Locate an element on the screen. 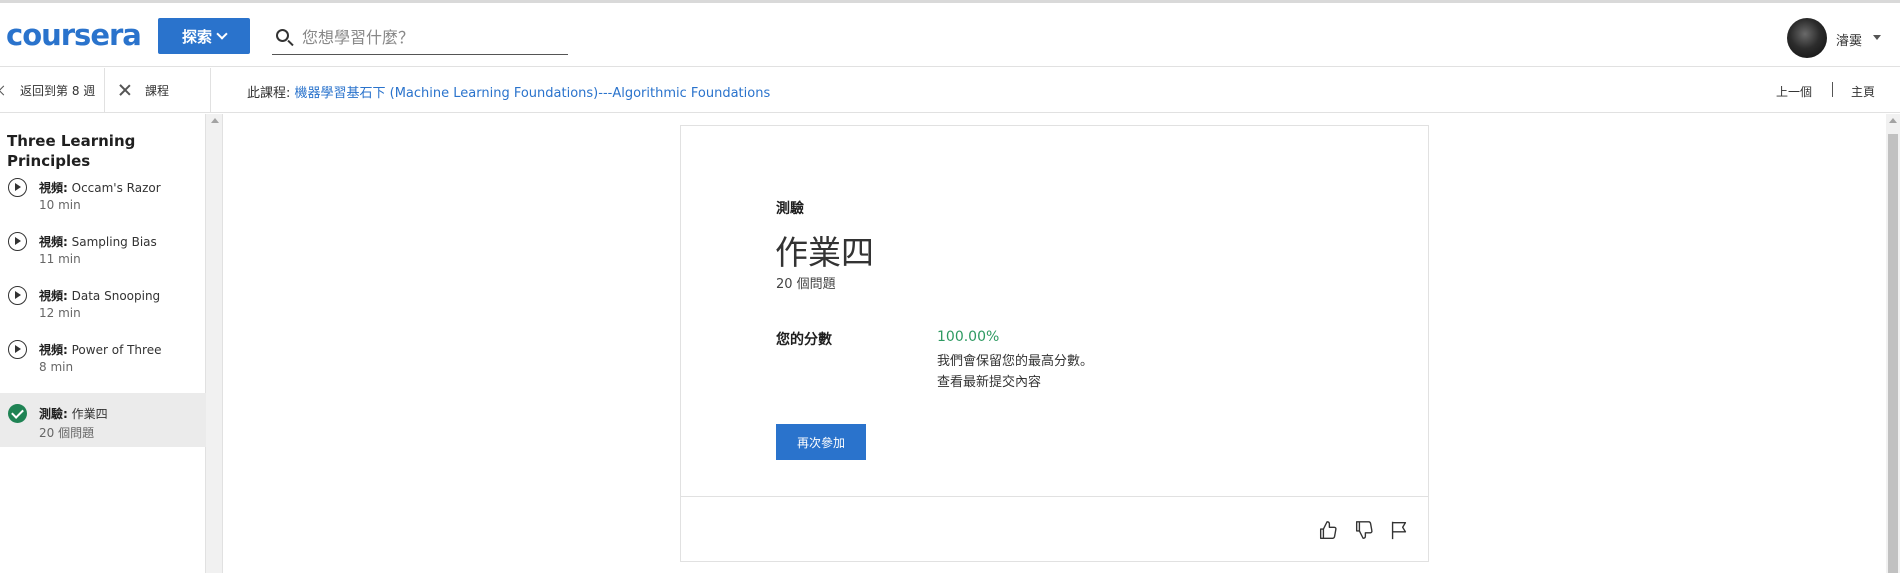 The width and height of the screenshot is (1900, 573). scrollbar-thumb is located at coordinates (1893, 353).